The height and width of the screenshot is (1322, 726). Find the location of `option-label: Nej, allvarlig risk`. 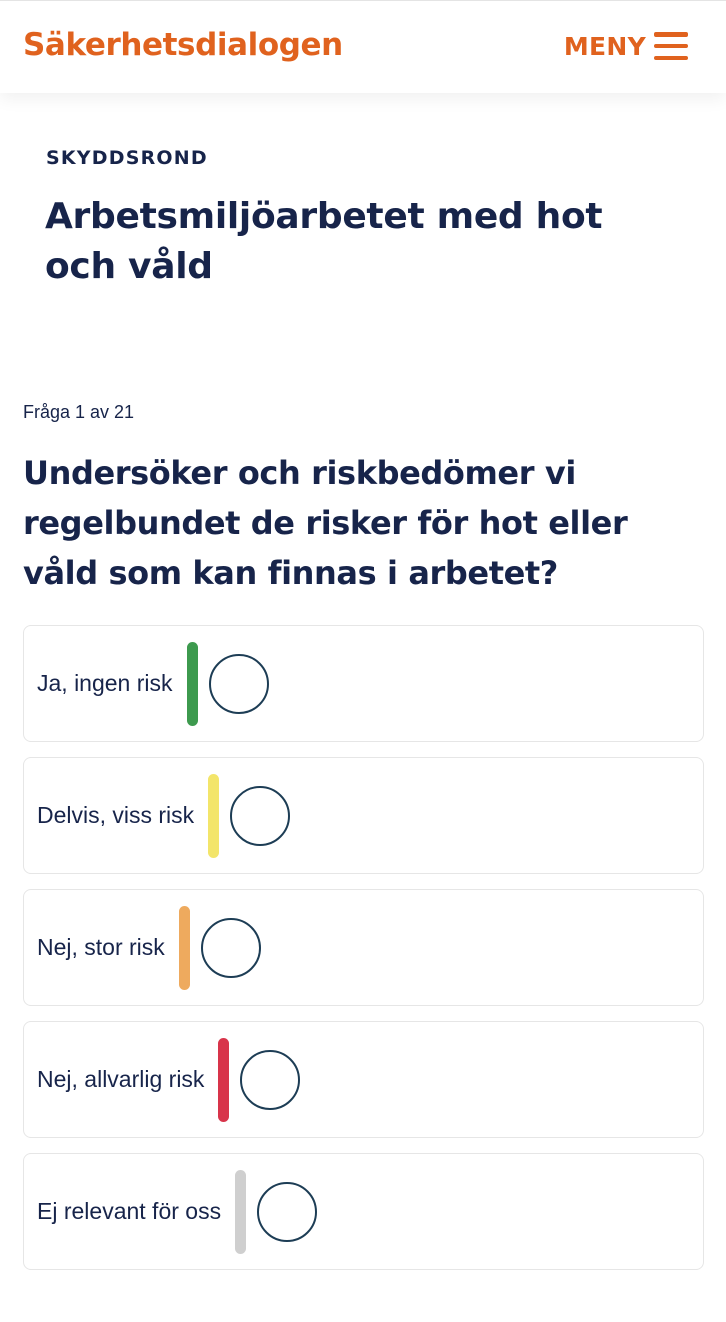

option-label: Nej, allvarlig risk is located at coordinates (121, 1079).